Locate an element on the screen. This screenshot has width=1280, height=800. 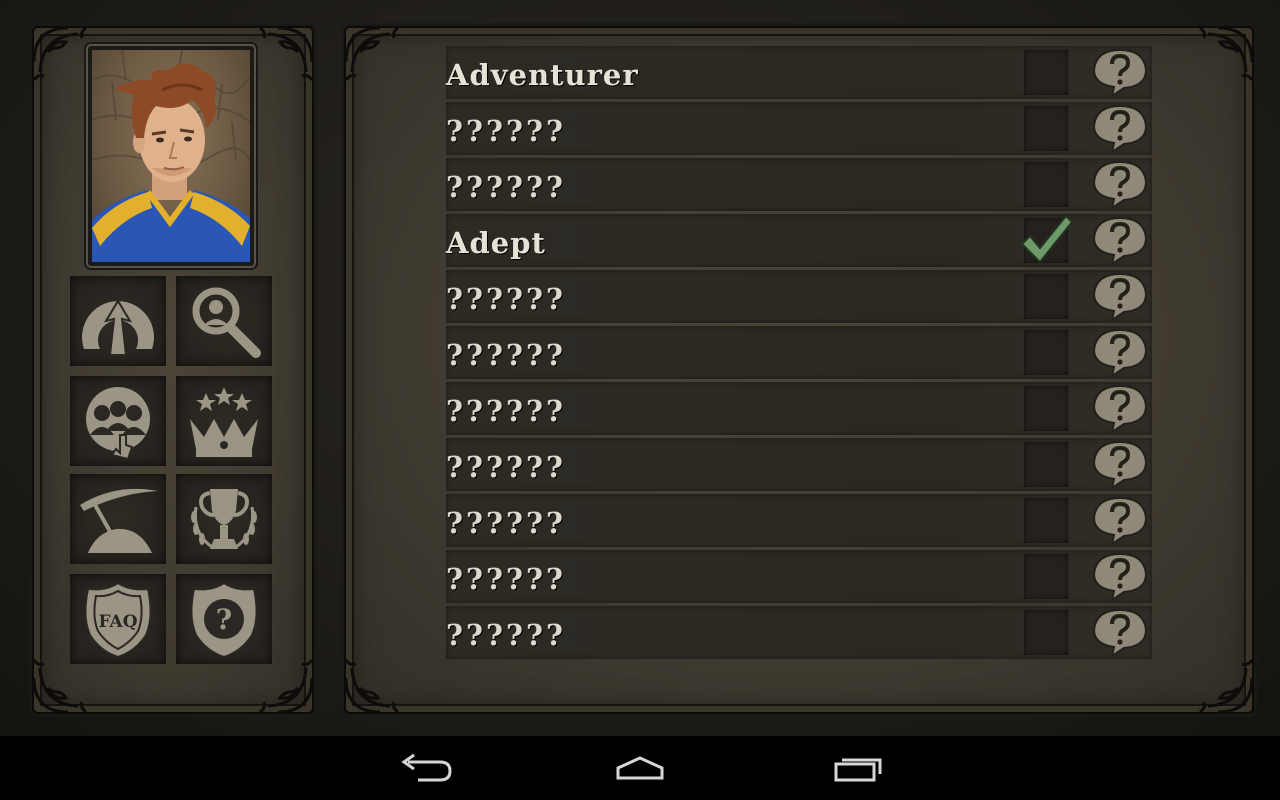
journey-button is located at coordinates (118, 321).